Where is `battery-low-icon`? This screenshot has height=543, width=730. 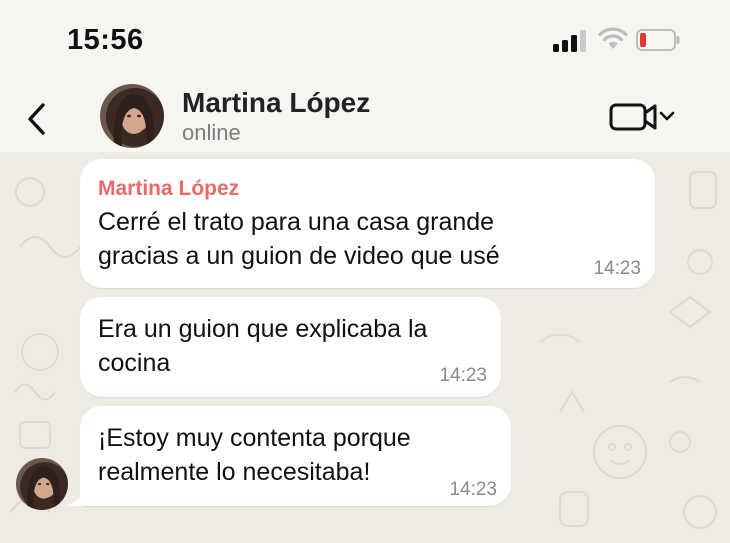 battery-low-icon is located at coordinates (658, 40).